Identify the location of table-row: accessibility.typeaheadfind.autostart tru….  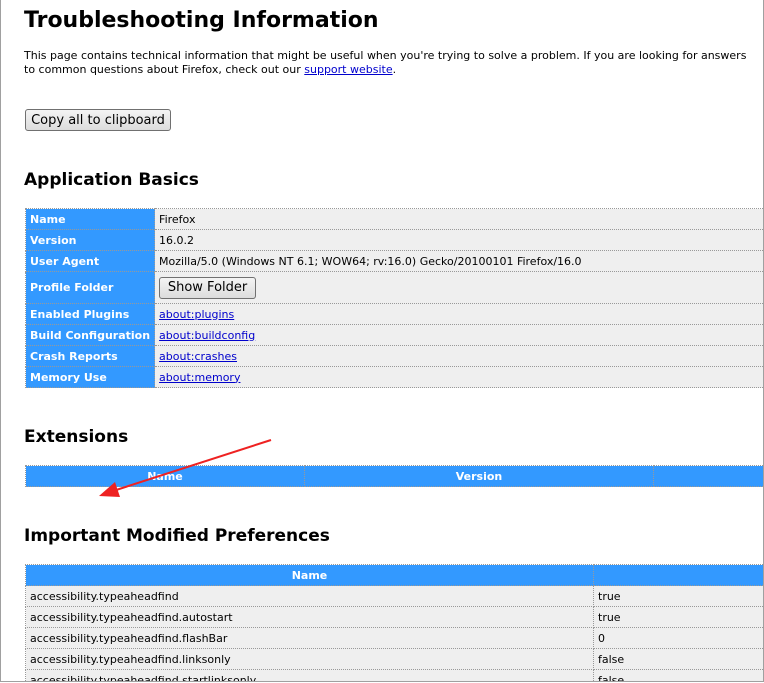
(394, 617).